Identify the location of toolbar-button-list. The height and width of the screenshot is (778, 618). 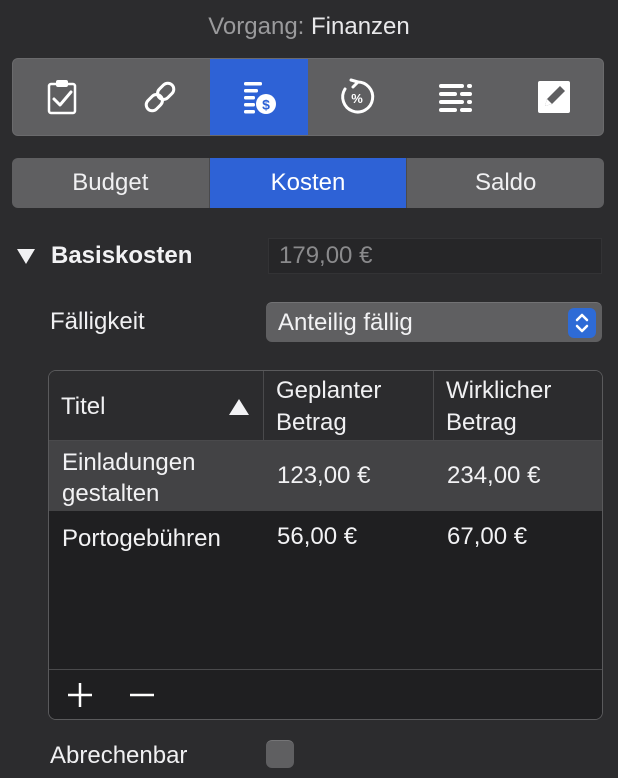
(455, 97).